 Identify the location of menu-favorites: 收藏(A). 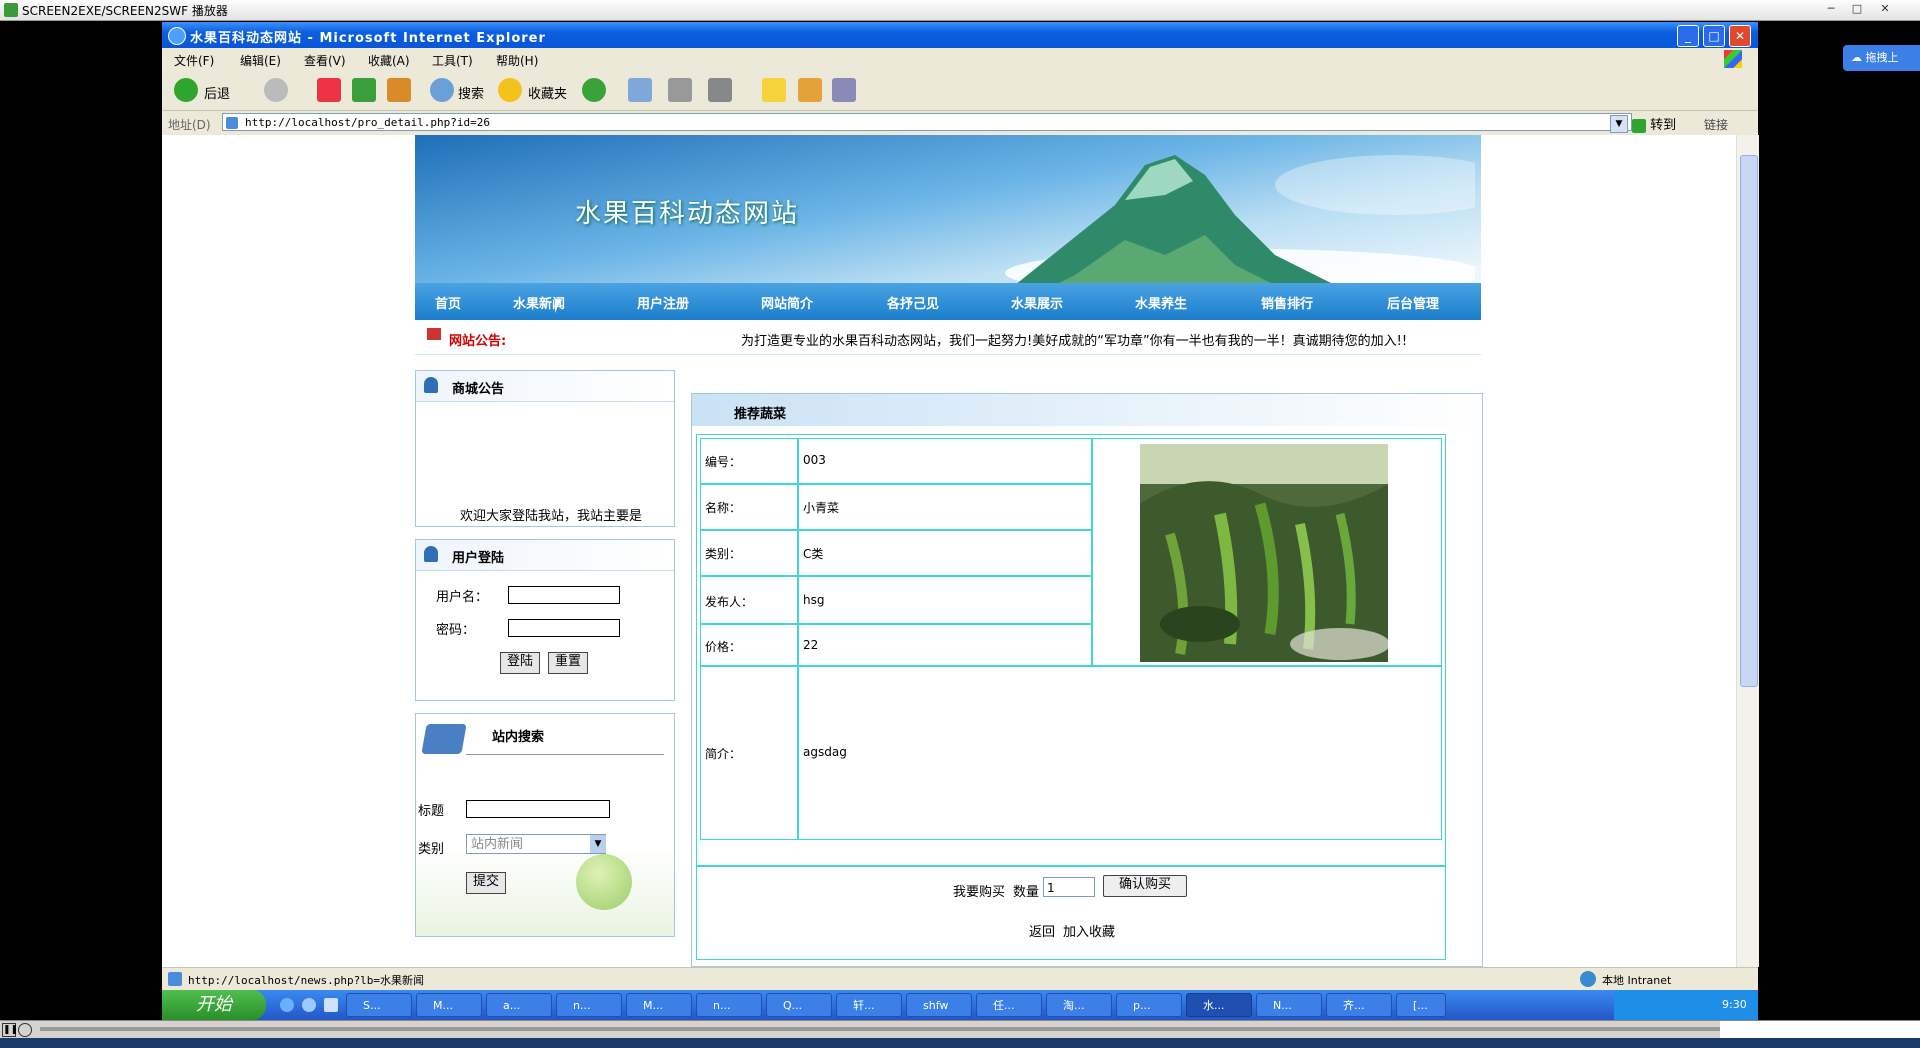
(389, 60).